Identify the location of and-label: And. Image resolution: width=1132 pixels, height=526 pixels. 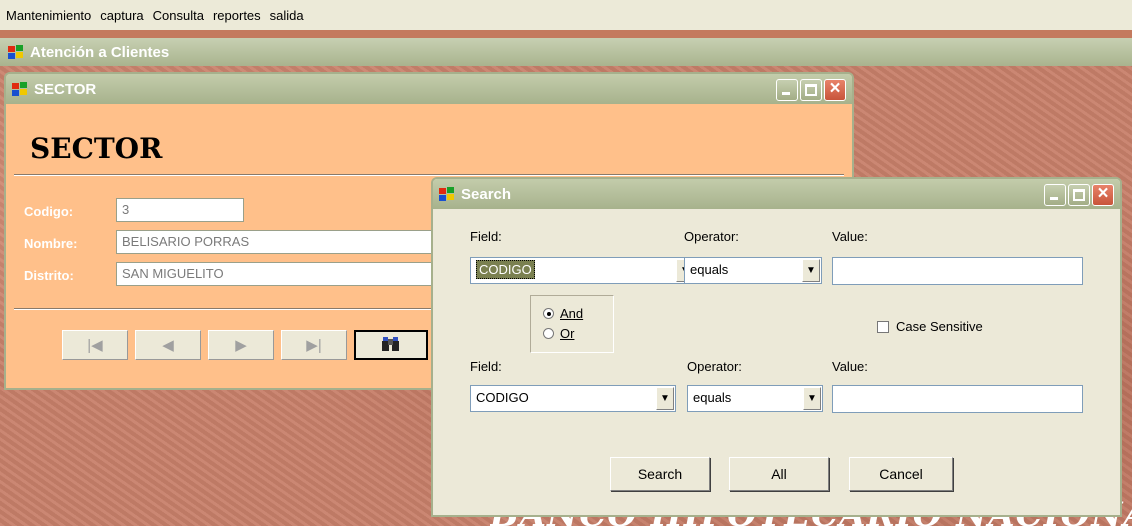
(572, 313).